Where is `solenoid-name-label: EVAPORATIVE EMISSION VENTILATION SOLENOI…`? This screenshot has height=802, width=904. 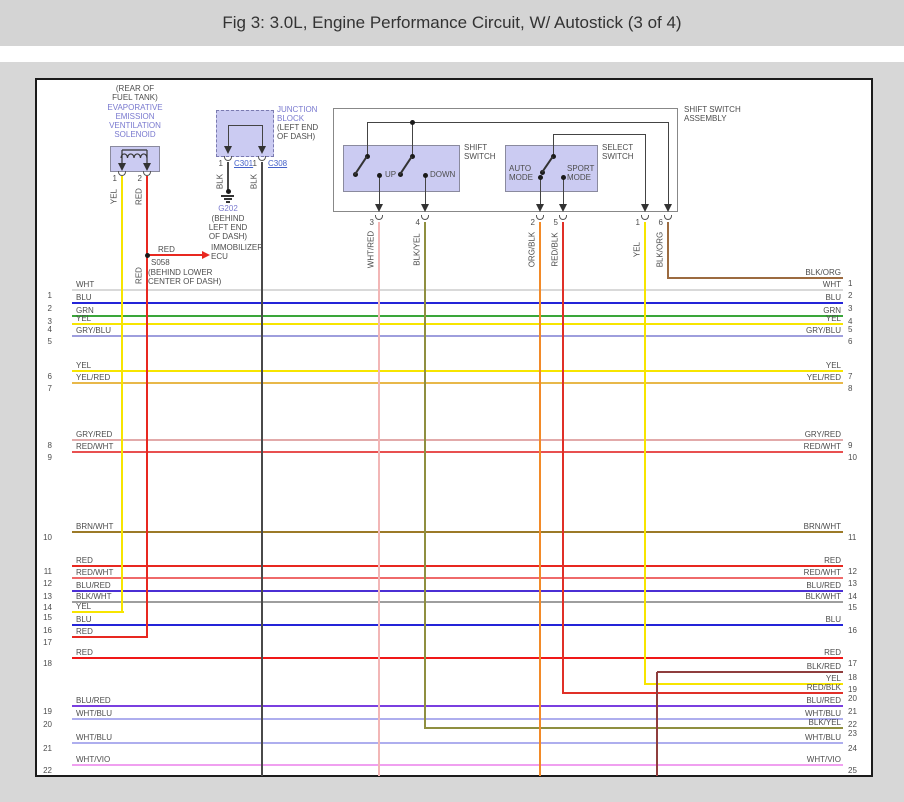 solenoid-name-label: EVAPORATIVE EMISSION VENTILATION SOLENOI… is located at coordinates (135, 121).